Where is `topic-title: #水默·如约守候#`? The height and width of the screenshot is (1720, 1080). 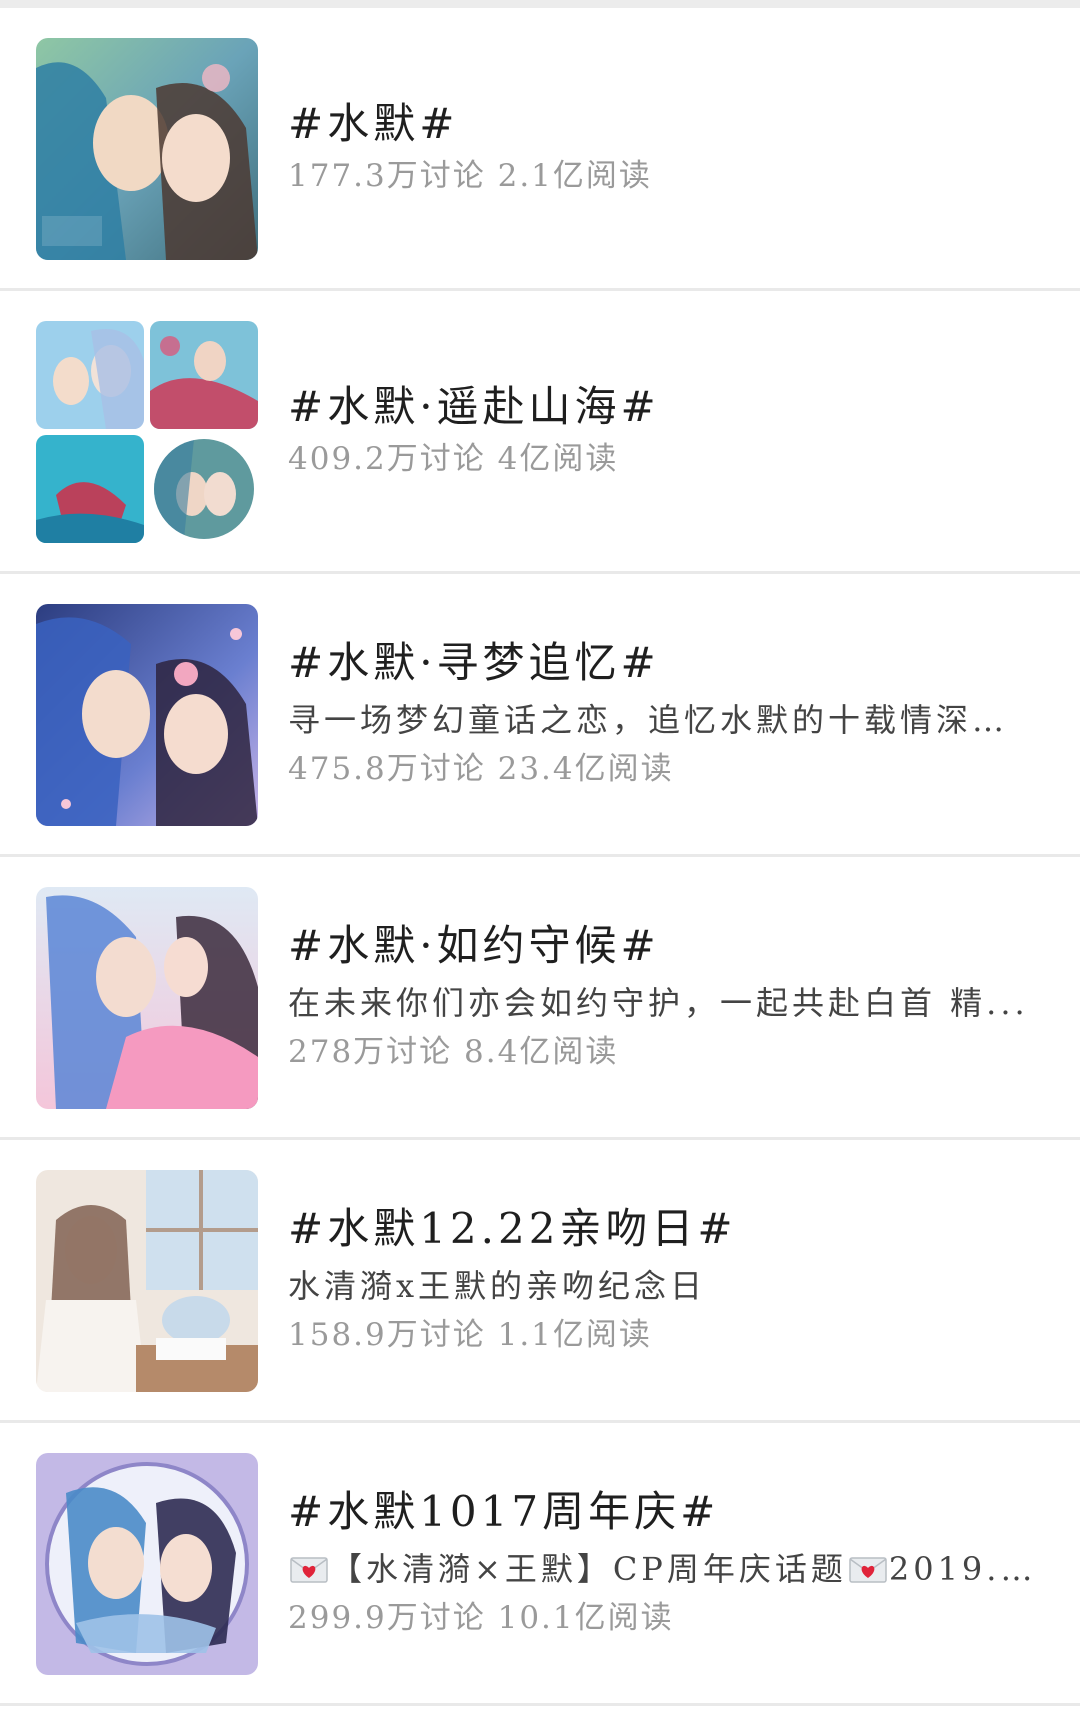
topic-title: #水默·如约守候# is located at coordinates (664, 946).